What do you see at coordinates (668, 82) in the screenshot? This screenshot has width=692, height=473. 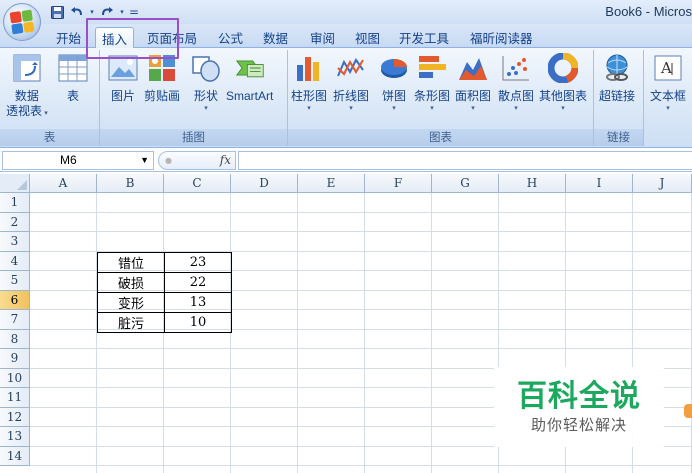 I see `text-box-button: A 文本框 ▾` at bounding box center [668, 82].